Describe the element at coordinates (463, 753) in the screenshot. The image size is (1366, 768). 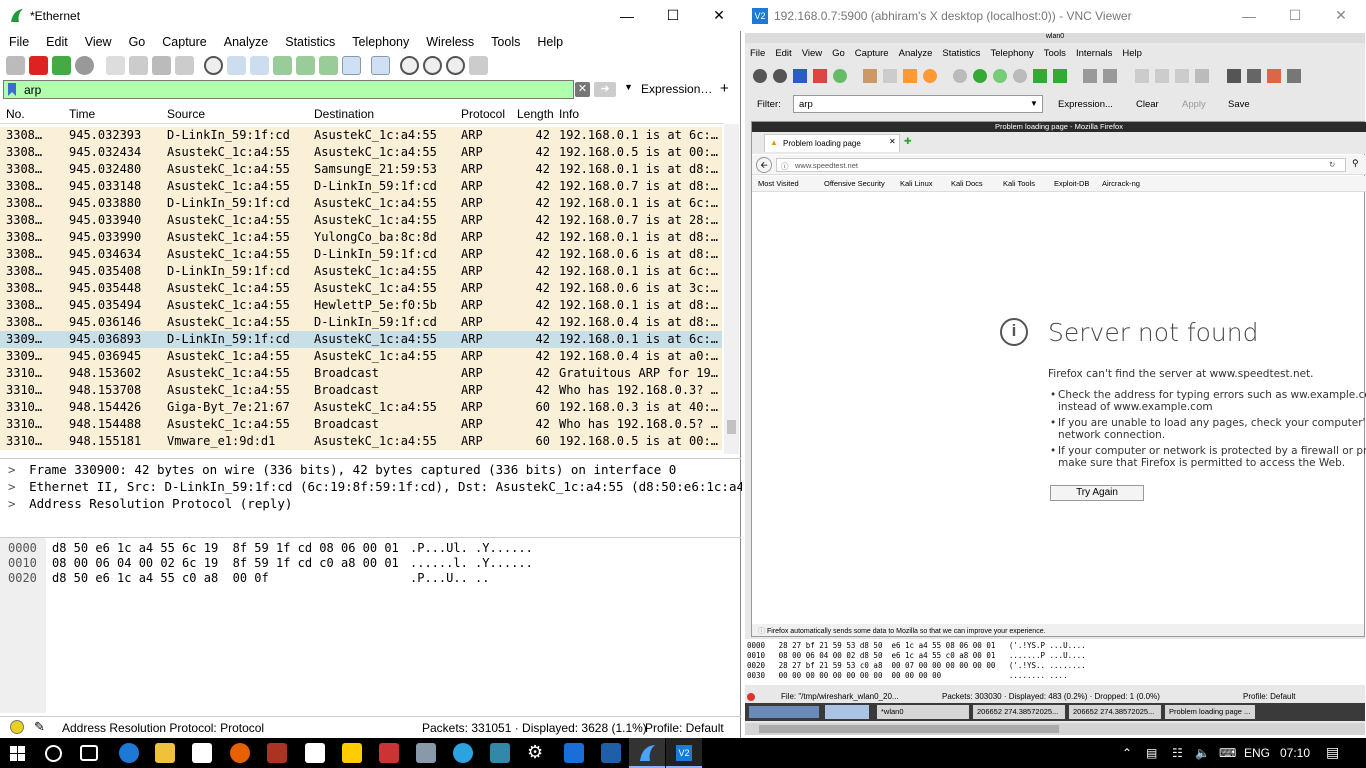
I see `telegram-icon` at that location.